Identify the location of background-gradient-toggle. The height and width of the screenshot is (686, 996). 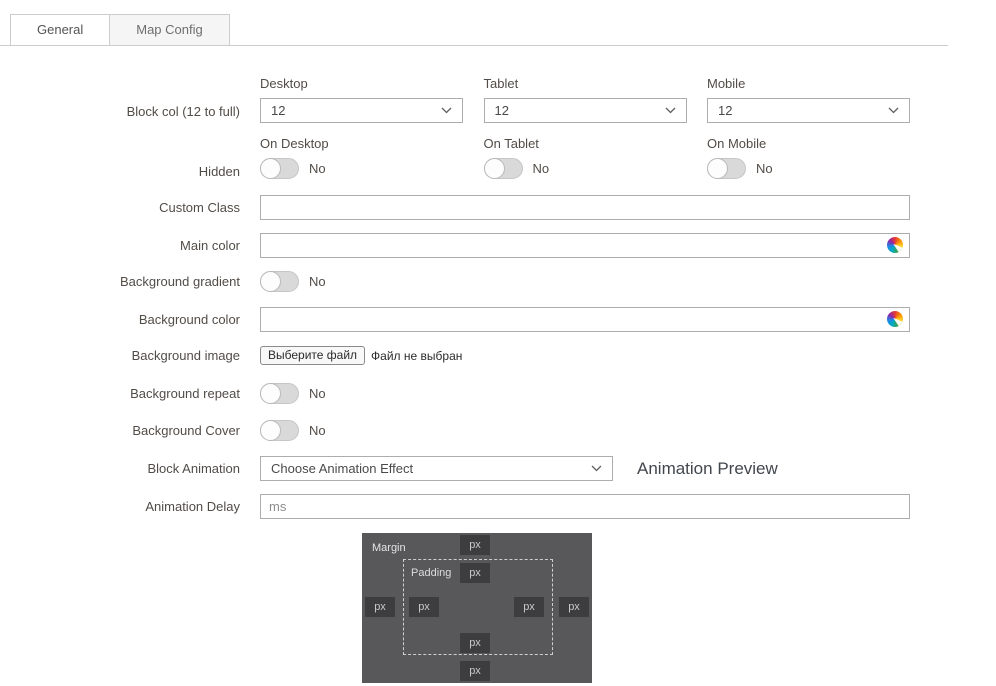
(279, 281).